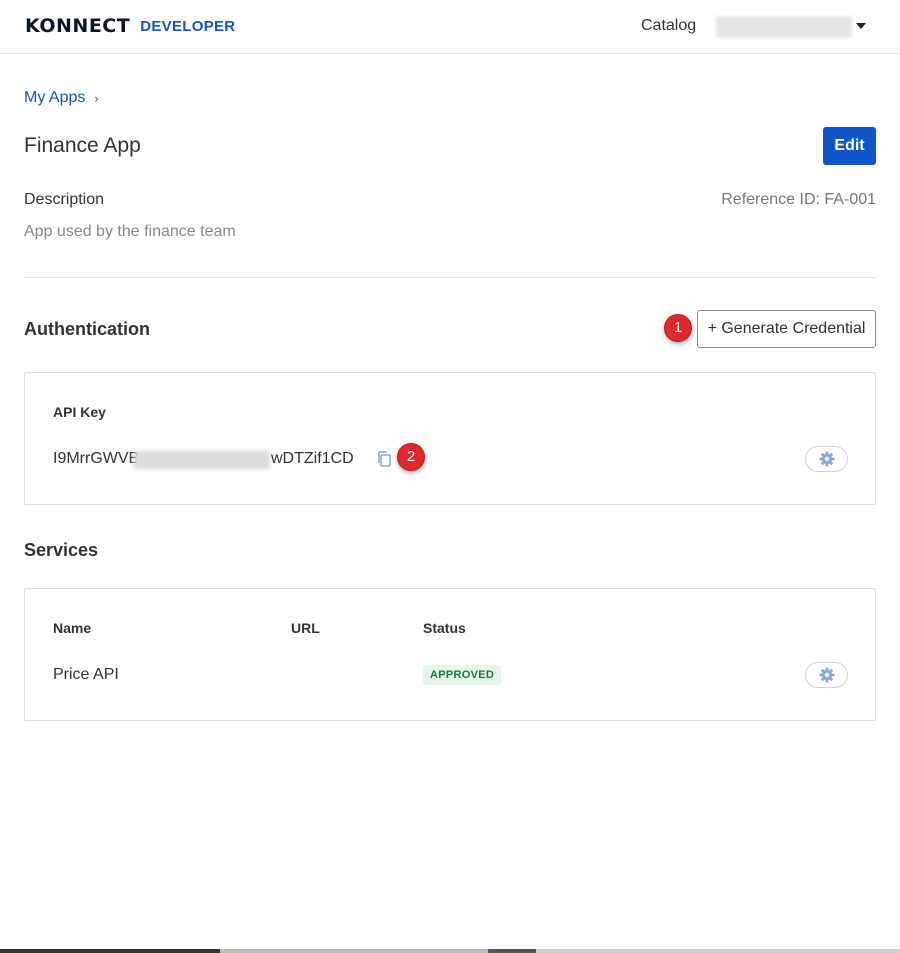  I want to click on user-menu-name-redacted, so click(784, 27).